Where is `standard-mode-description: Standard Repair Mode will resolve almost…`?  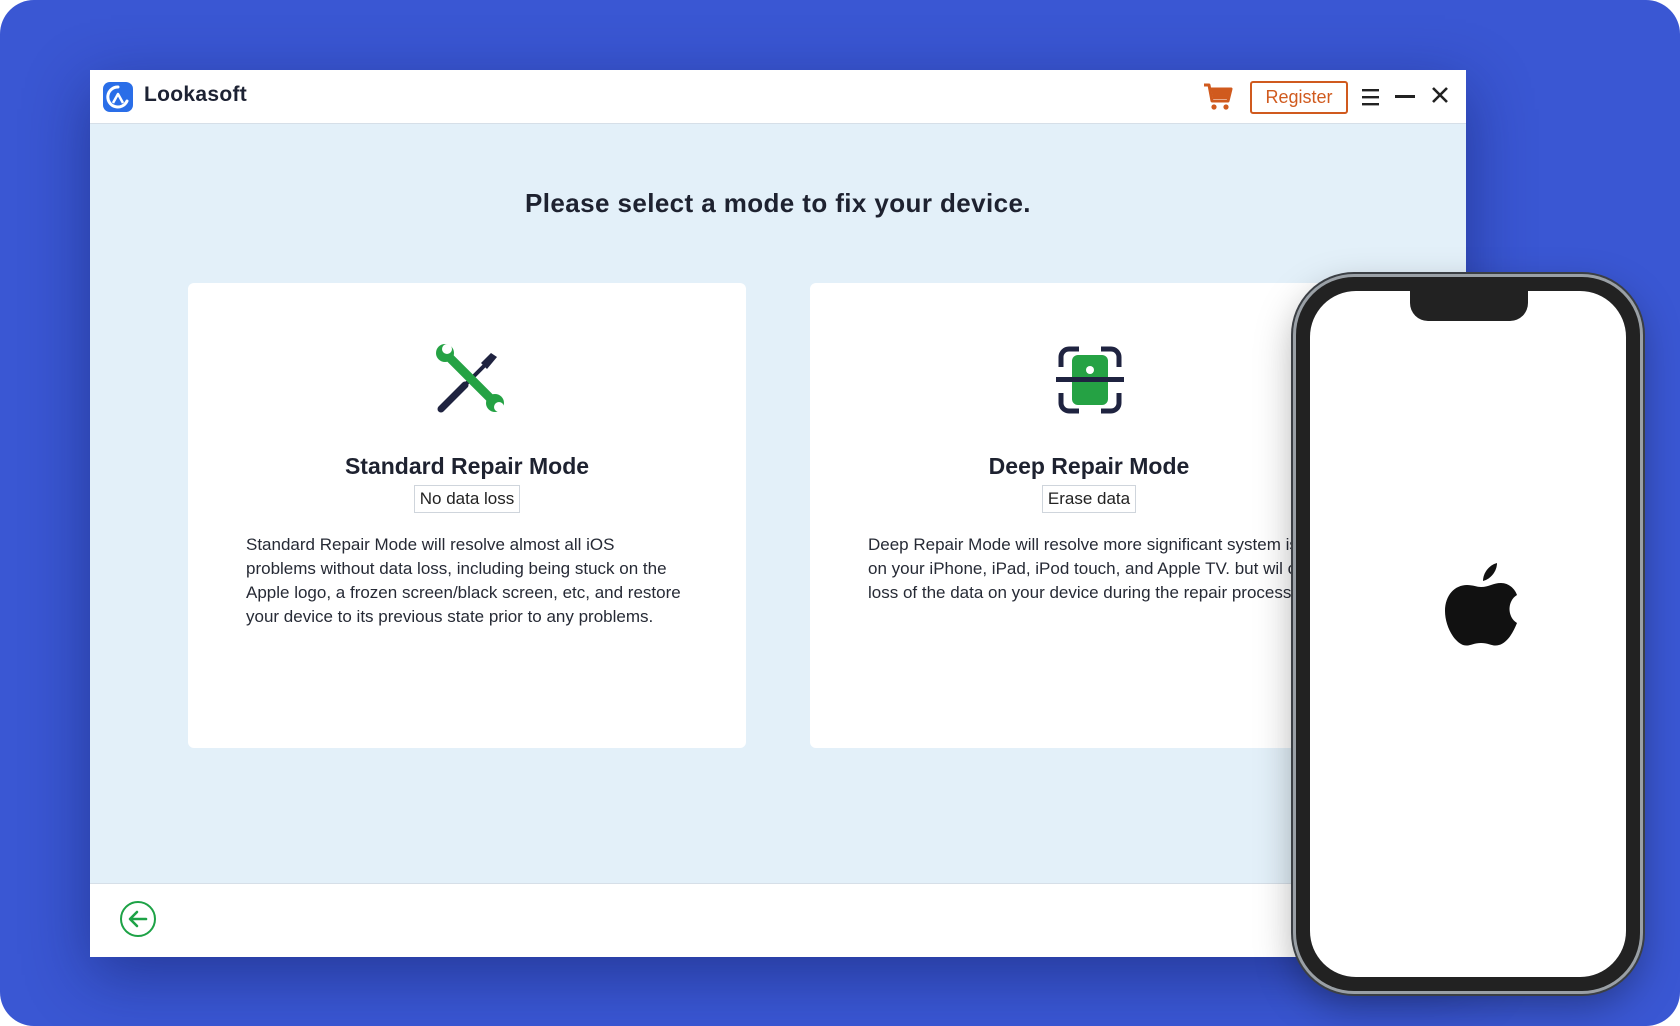 standard-mode-description: Standard Repair Mode will resolve almost… is located at coordinates (463, 580).